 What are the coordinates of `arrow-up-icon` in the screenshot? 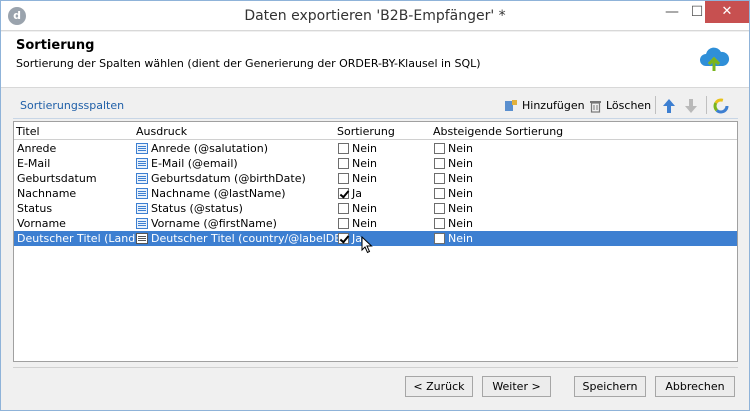 It's located at (669, 106).